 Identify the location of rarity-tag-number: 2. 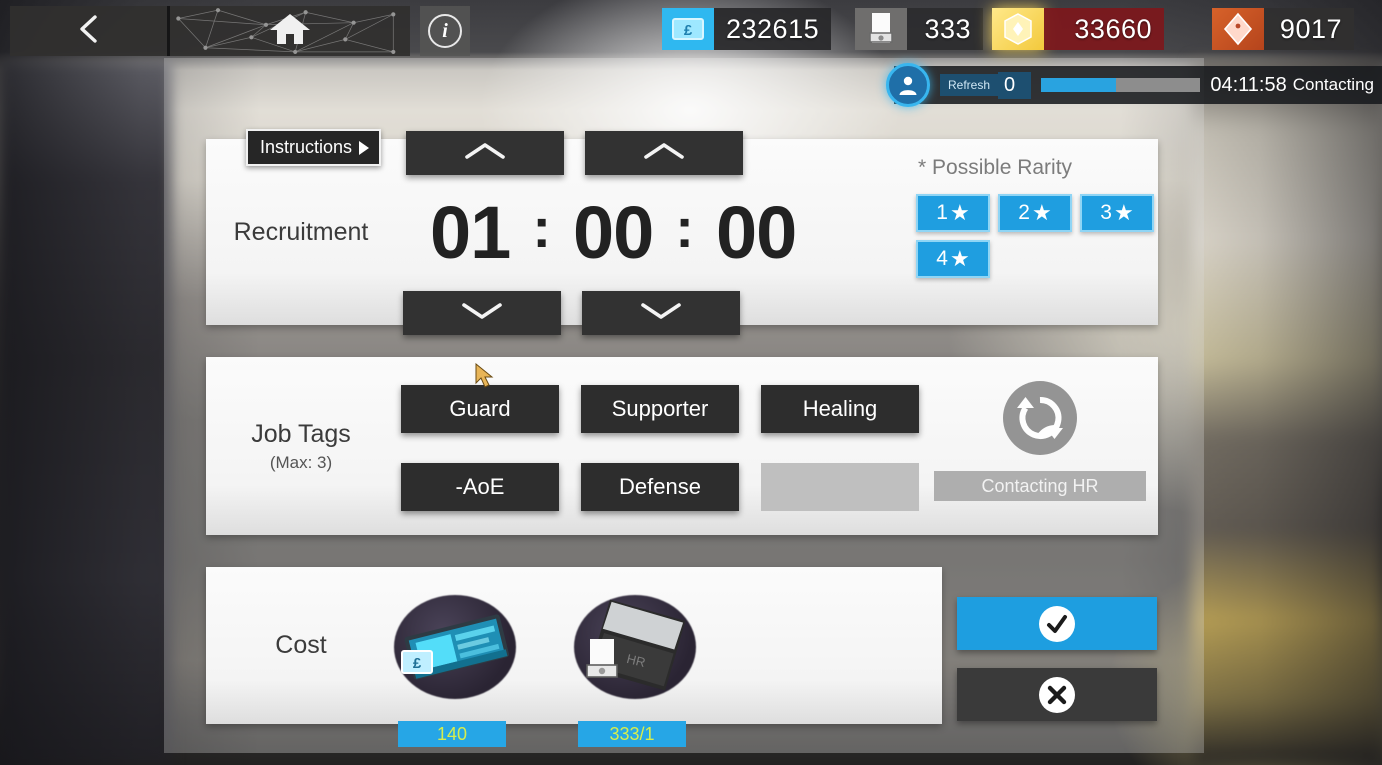
(1024, 212).